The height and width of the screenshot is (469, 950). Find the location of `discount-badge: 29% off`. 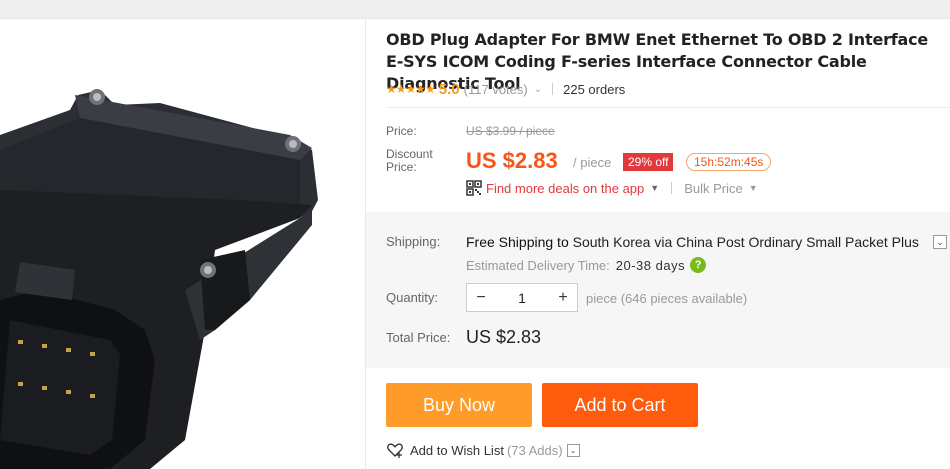

discount-badge: 29% off is located at coordinates (648, 162).